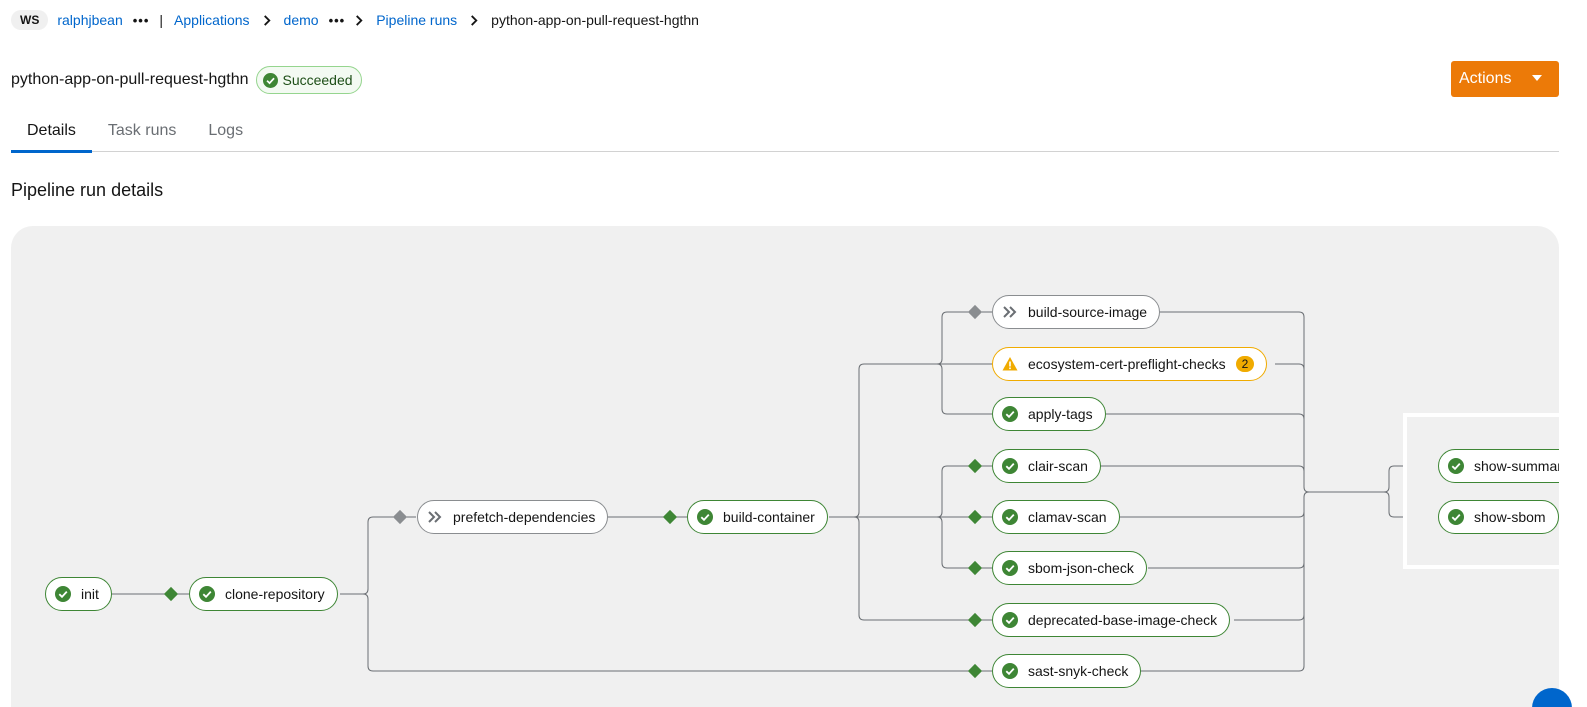  I want to click on actions-label: Actions, so click(1485, 78).